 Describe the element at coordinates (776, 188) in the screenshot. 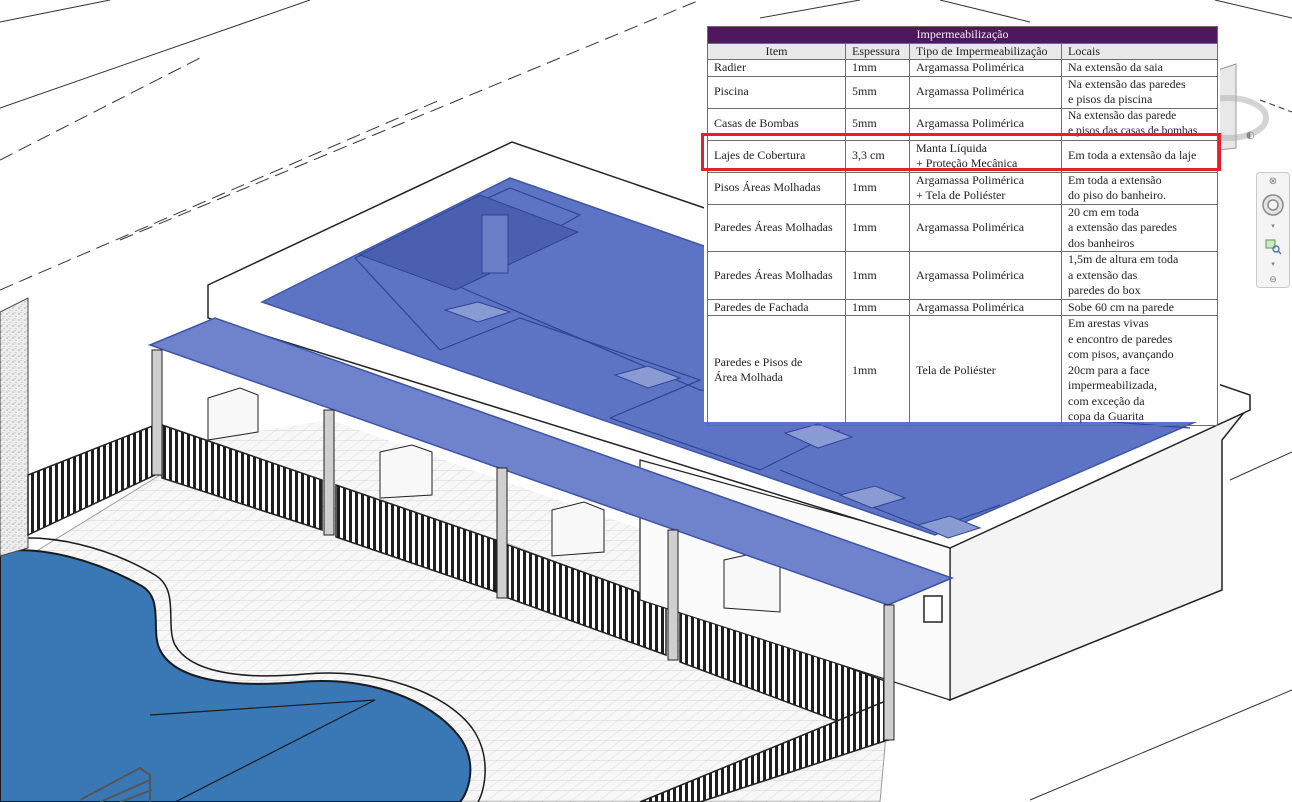

I see `cell-item: Pisos Áreas Molhadas` at that location.